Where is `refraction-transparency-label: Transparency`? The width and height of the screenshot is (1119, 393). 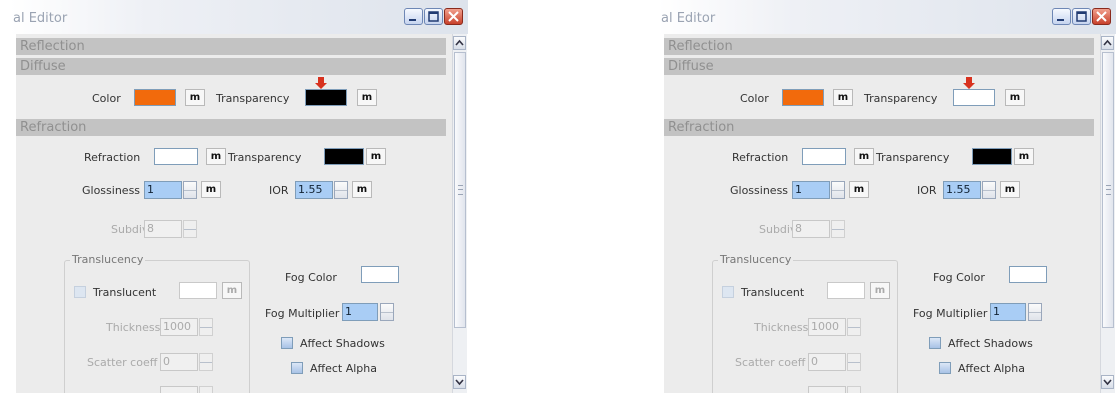 refraction-transparency-label: Transparency is located at coordinates (265, 157).